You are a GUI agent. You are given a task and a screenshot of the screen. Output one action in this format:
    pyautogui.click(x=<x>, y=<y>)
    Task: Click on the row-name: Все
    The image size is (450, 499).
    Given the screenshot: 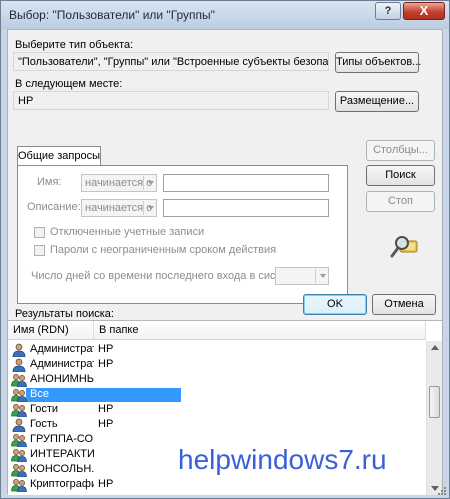 What is the action you would take?
    pyautogui.click(x=39, y=394)
    